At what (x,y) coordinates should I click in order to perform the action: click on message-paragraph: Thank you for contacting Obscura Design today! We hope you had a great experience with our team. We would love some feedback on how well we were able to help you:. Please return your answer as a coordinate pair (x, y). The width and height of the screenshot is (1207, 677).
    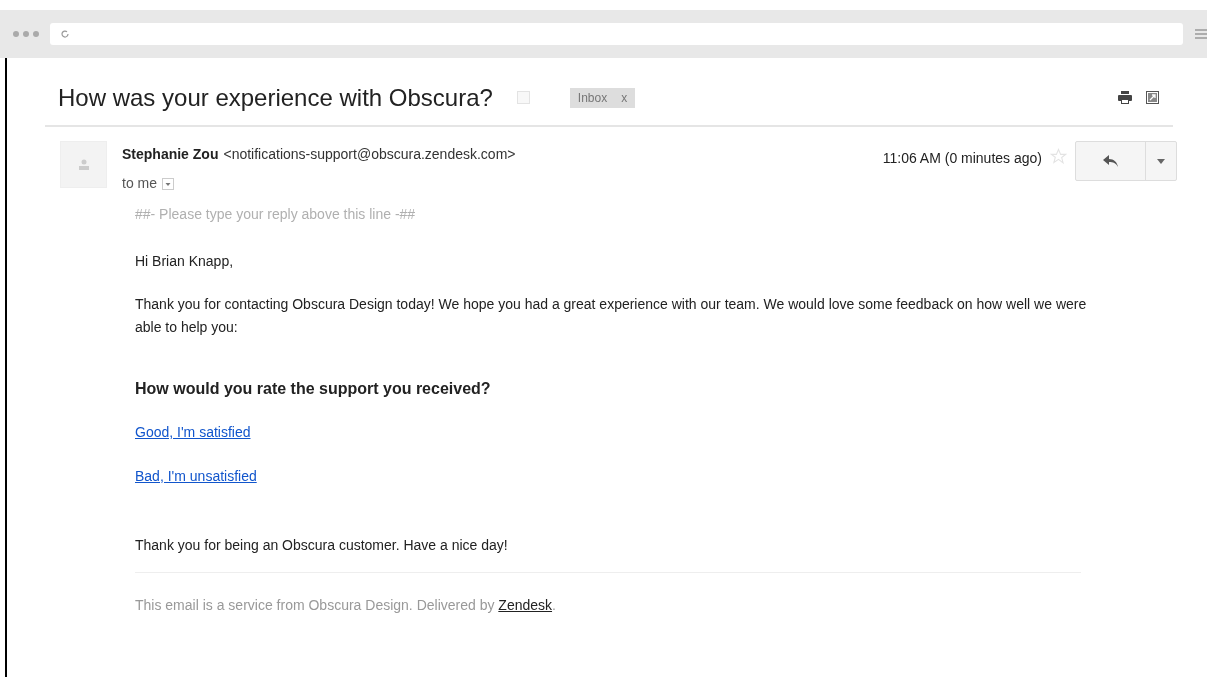
    Looking at the image, I should click on (611, 316).